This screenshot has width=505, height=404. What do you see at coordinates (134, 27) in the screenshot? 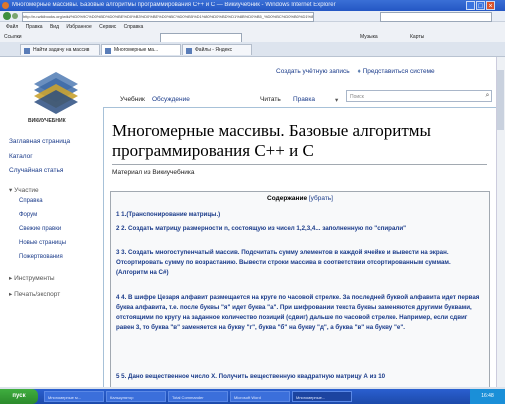
I see `menu-help: Справка` at bounding box center [134, 27].